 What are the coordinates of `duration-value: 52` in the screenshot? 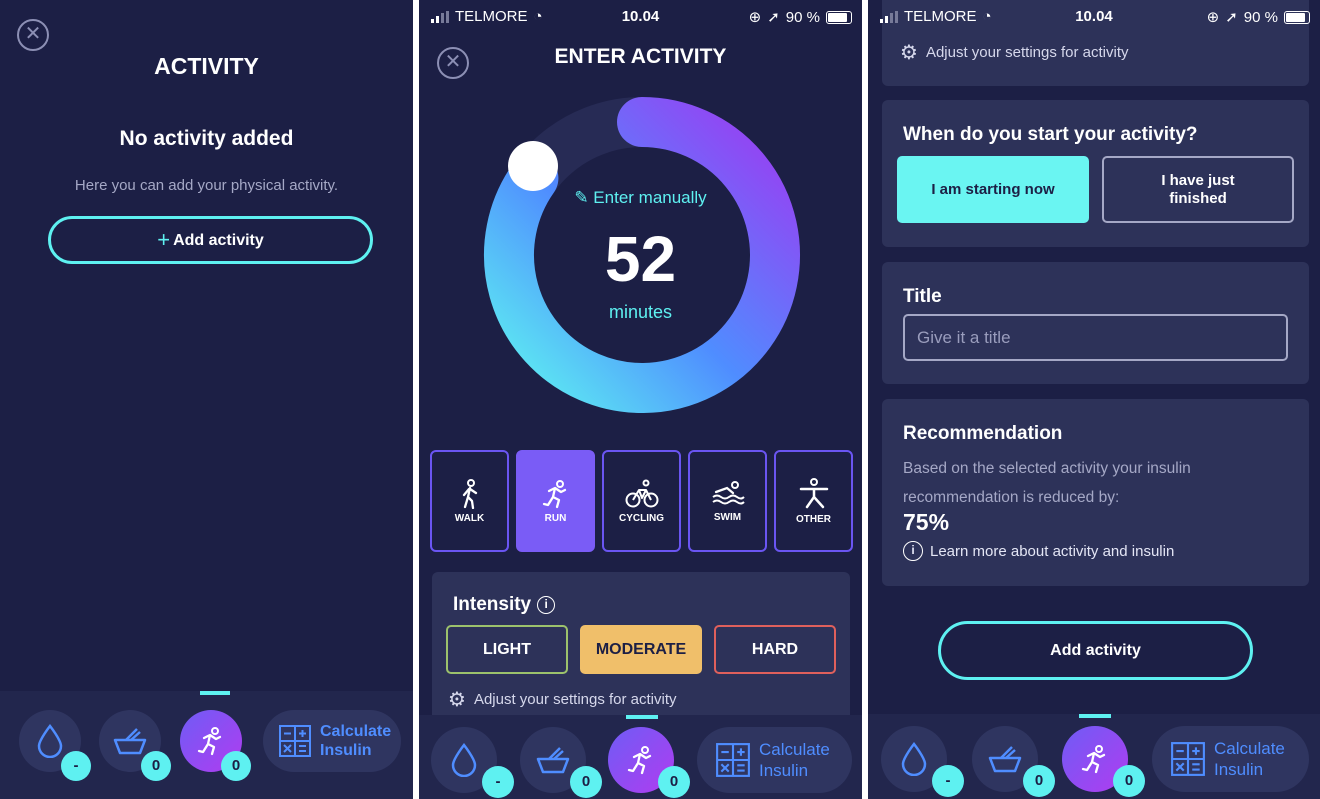 It's located at (640, 259).